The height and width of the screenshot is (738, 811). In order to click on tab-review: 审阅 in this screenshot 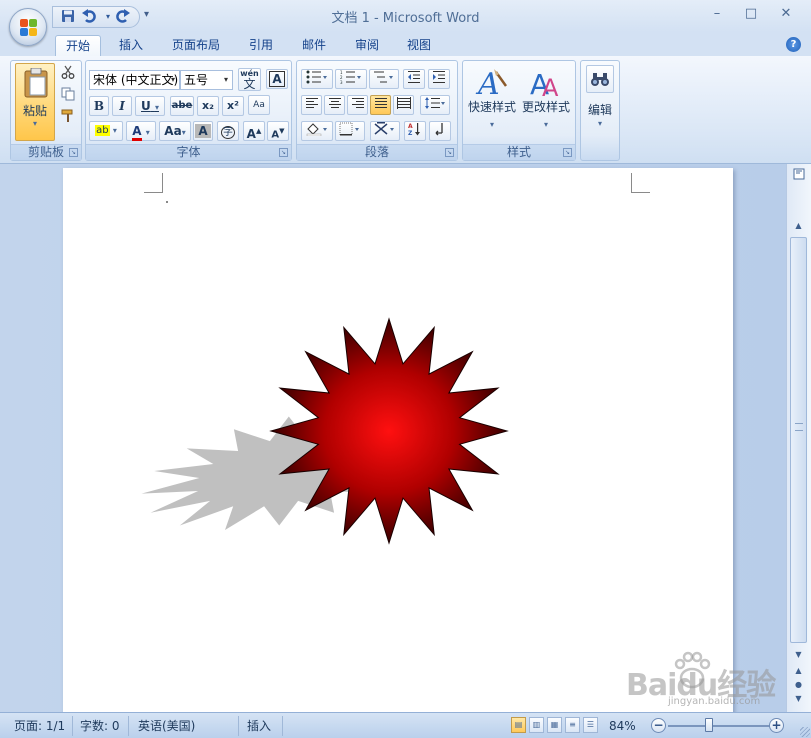, I will do `click(367, 45)`.